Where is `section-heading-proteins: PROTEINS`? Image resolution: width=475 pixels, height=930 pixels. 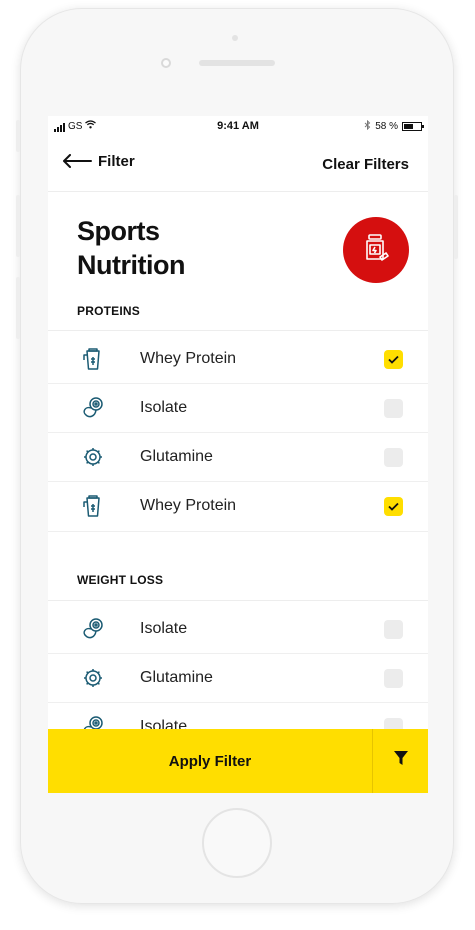
section-heading-proteins: PROTEINS is located at coordinates (108, 311).